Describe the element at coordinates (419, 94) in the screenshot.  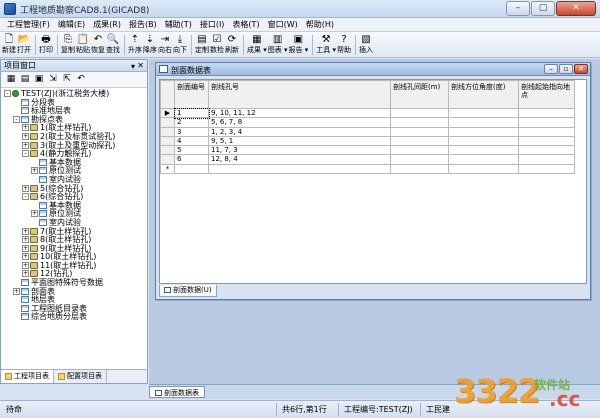
I see `column-header: 剖线孔间距(m)` at that location.